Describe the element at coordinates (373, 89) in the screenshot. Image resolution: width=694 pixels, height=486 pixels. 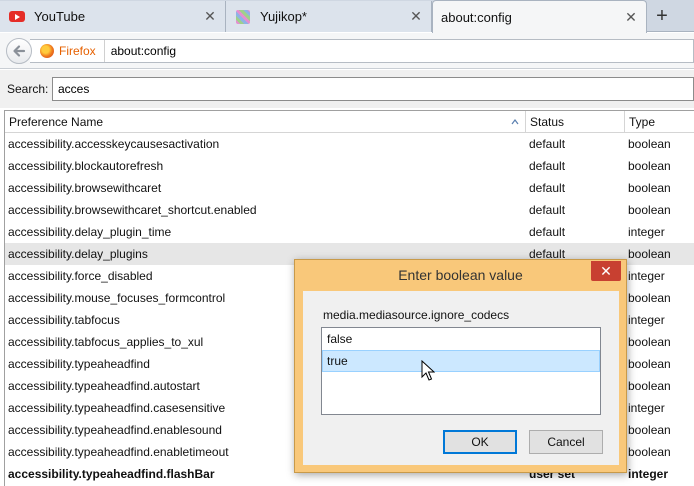
I see `search-input` at that location.